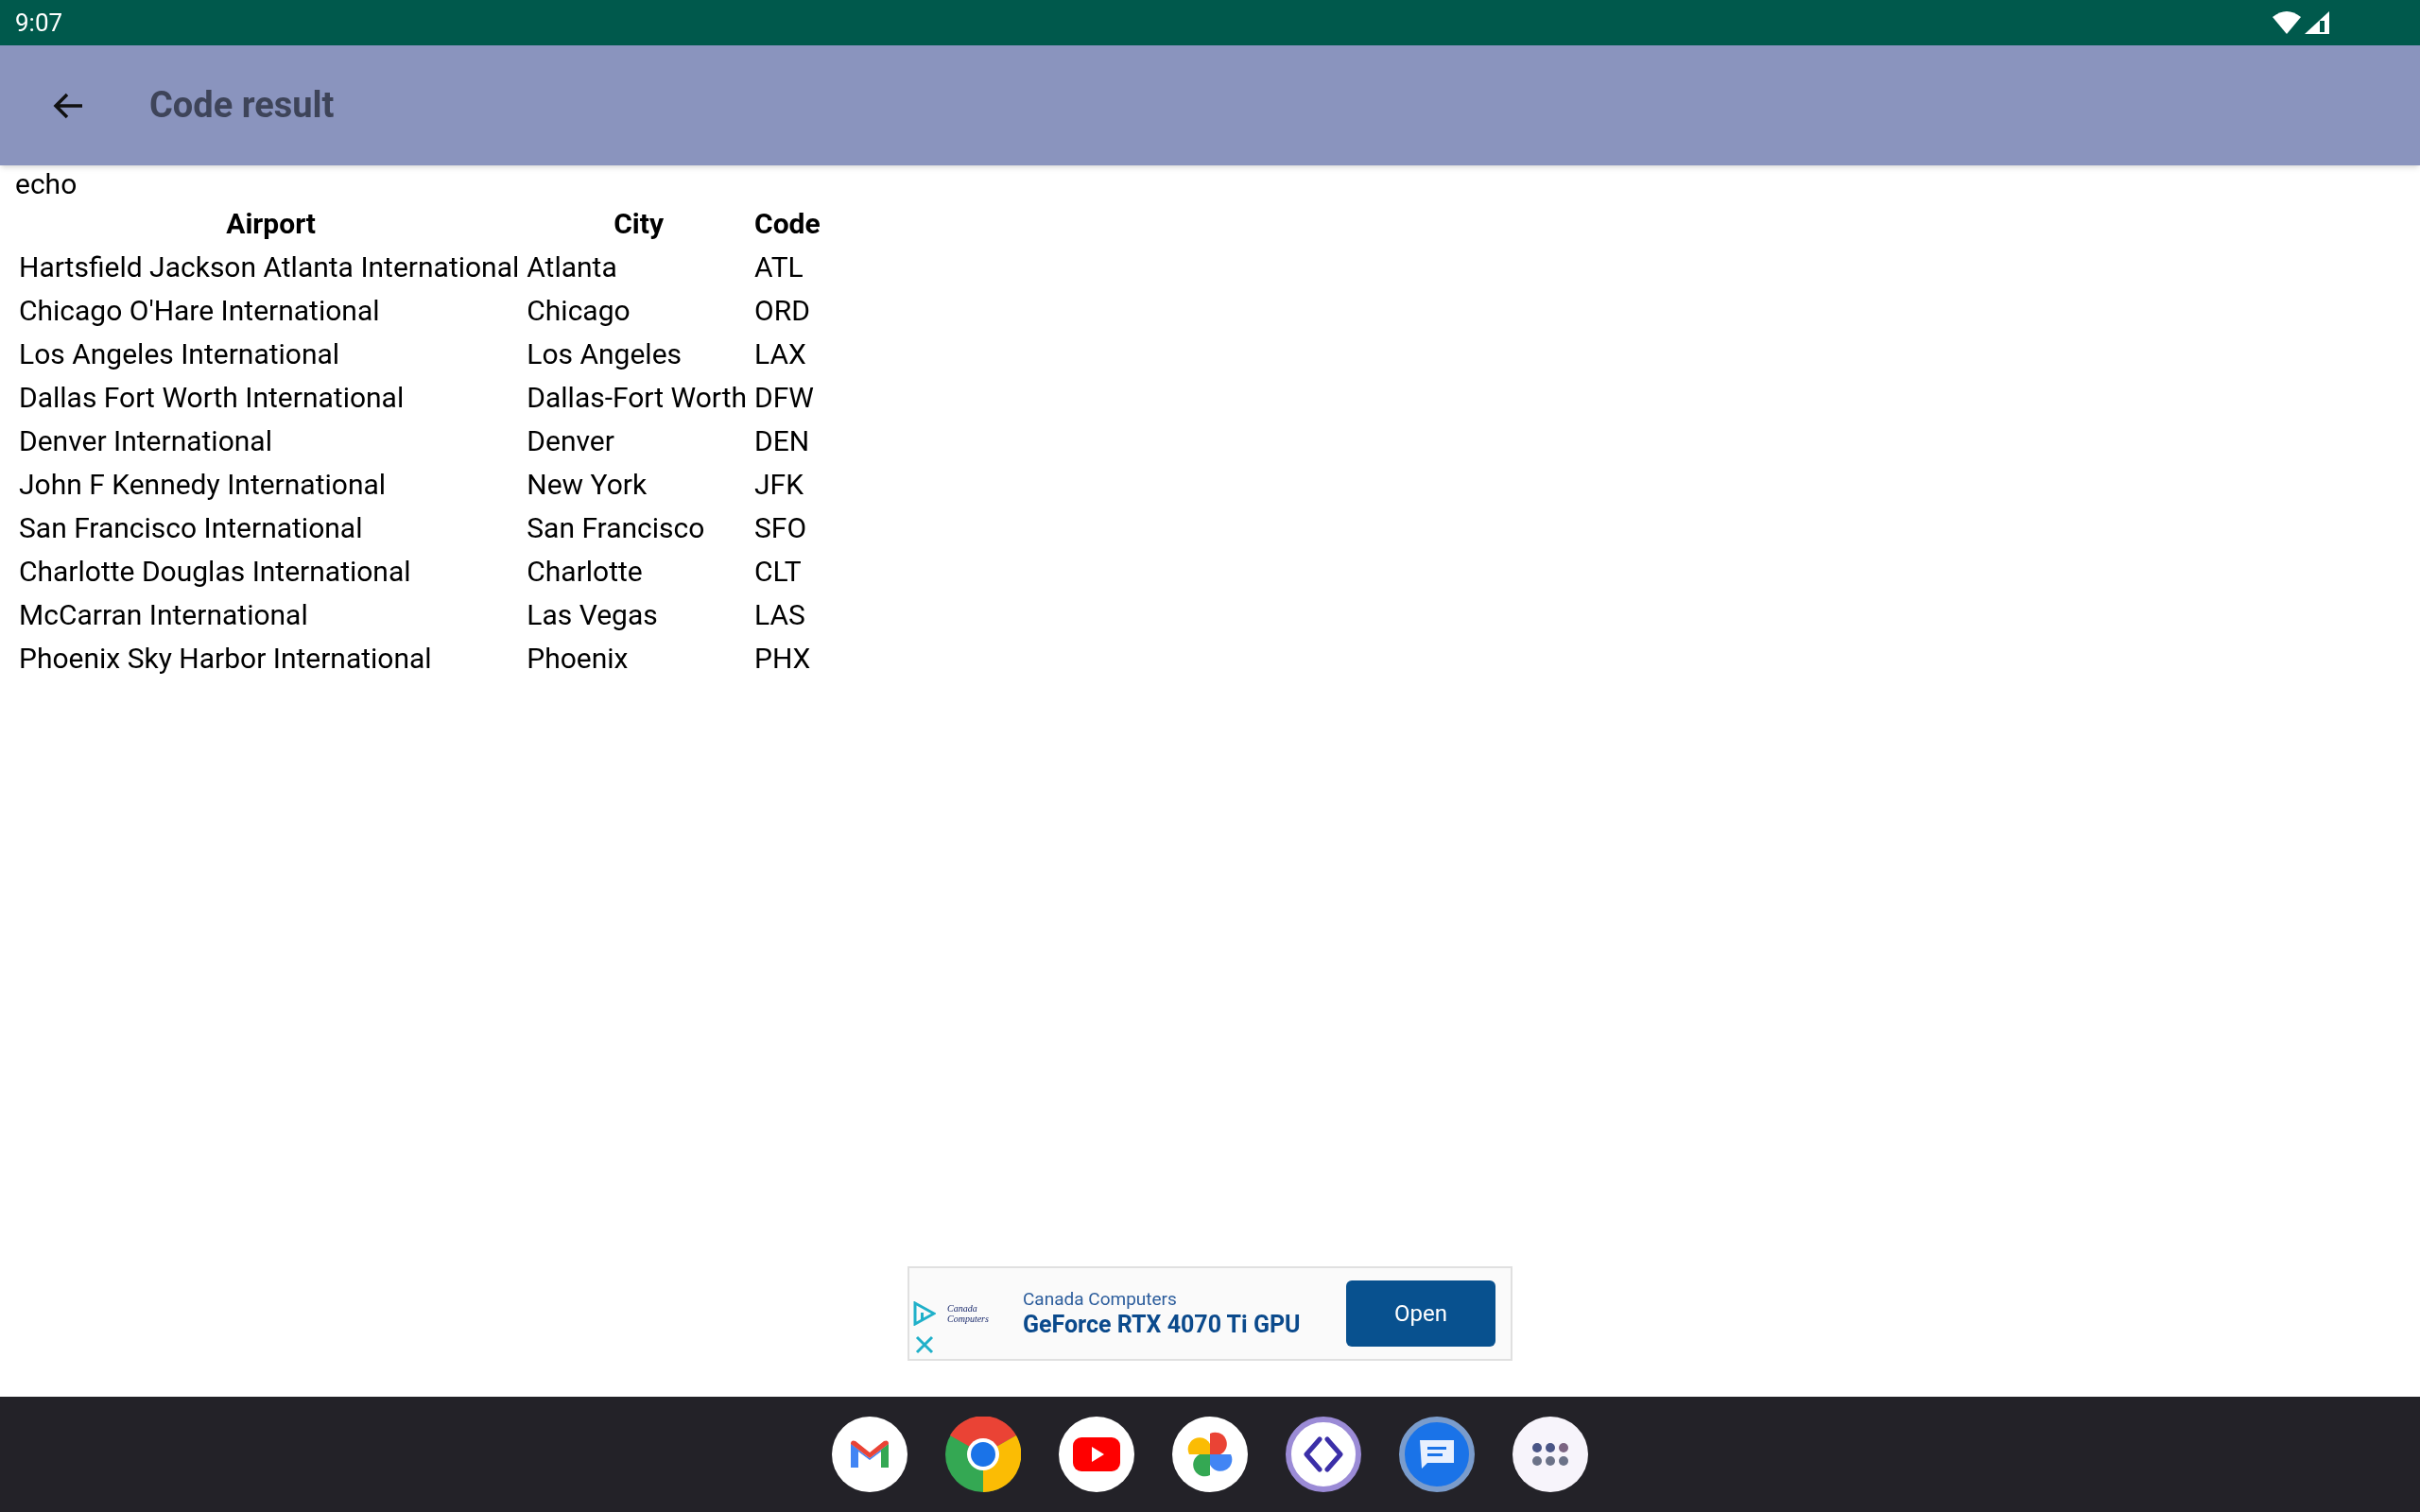 The width and height of the screenshot is (2420, 1512). What do you see at coordinates (242, 105) in the screenshot?
I see `app-bar-title: Code result` at bounding box center [242, 105].